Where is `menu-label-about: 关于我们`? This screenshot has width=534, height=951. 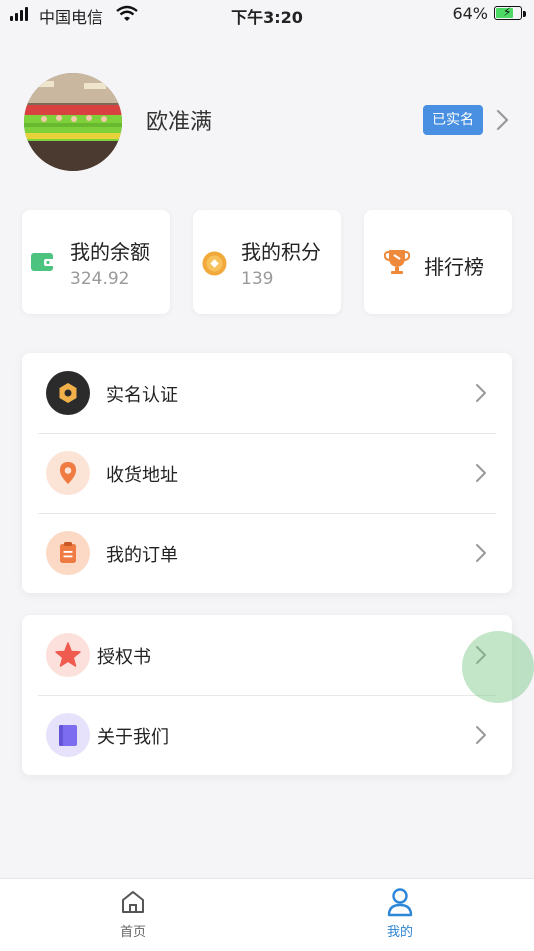 menu-label-about: 关于我们 is located at coordinates (133, 737).